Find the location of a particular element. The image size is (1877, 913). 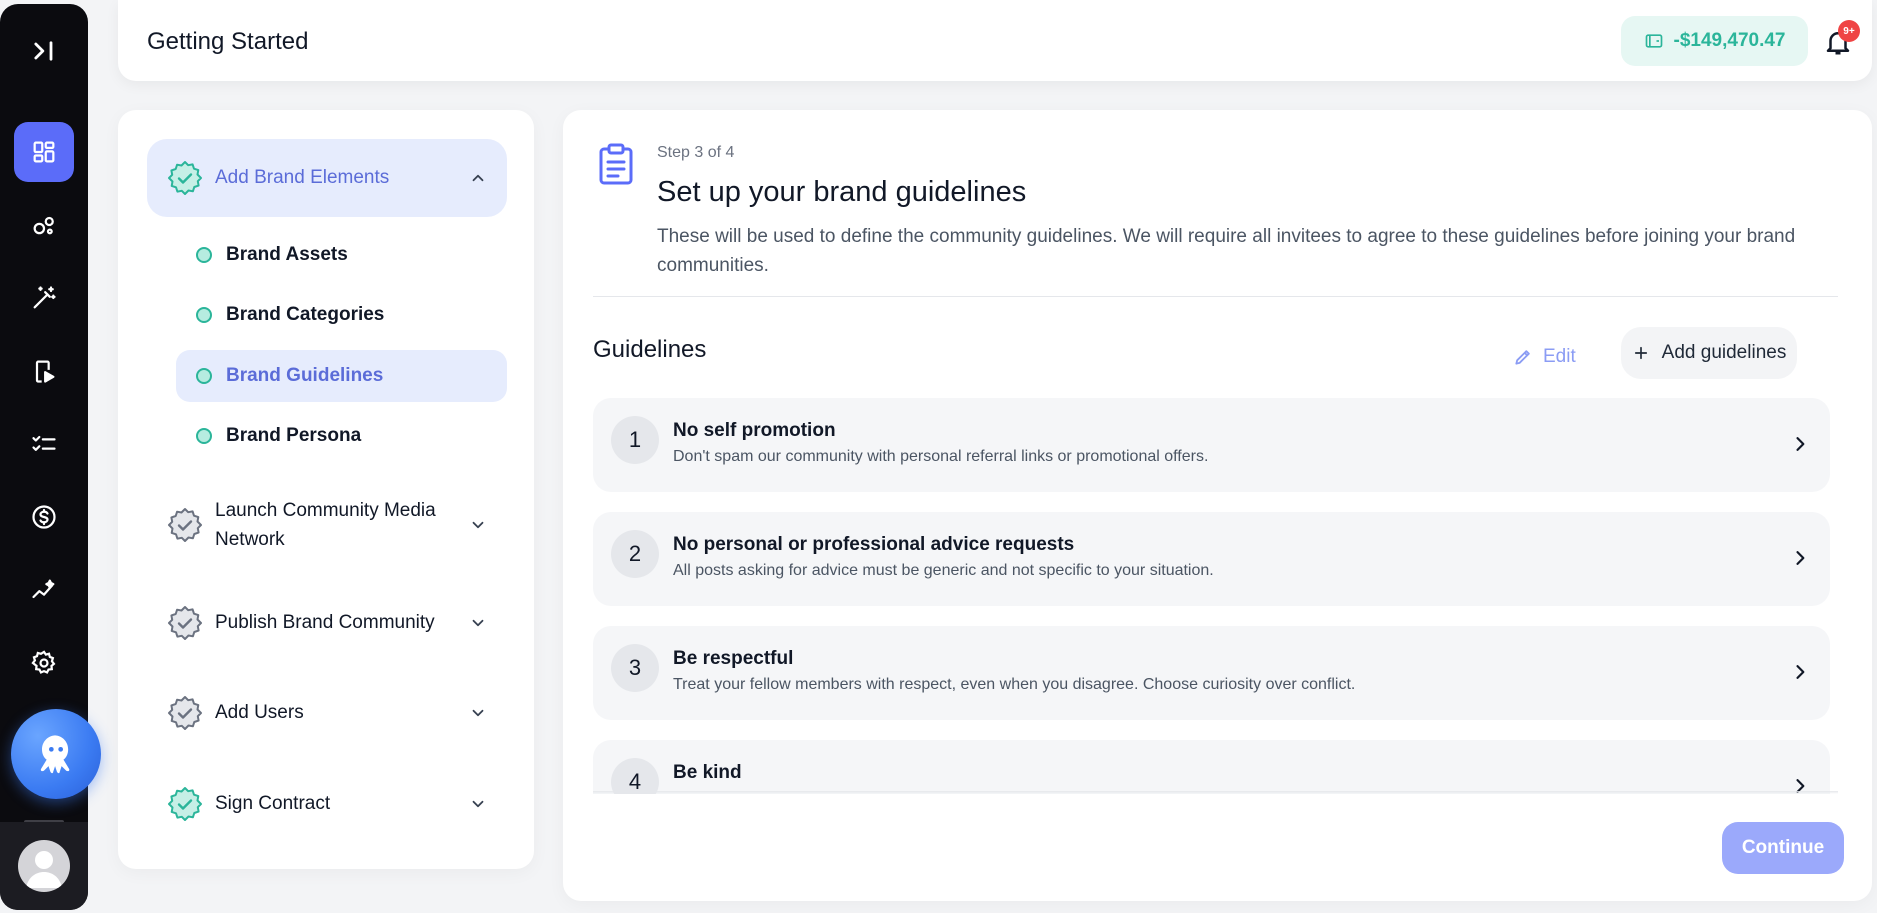

edit-button: Edit is located at coordinates (1544, 357).